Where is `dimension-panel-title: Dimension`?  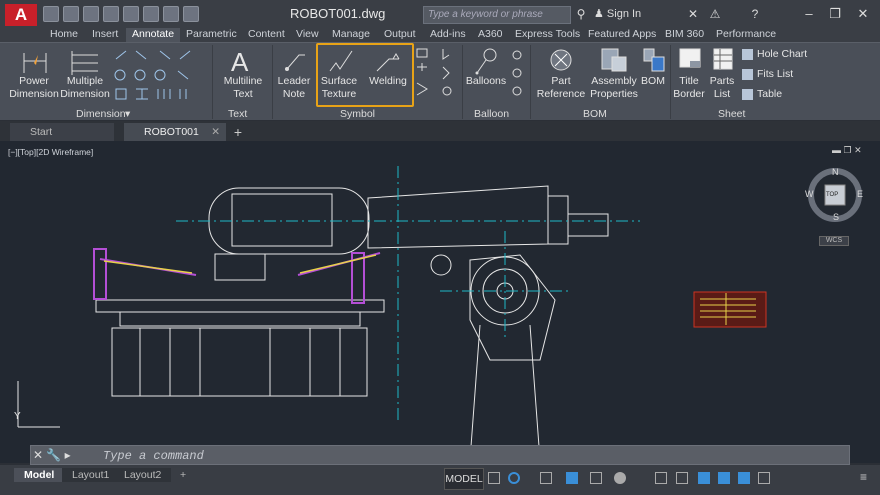 dimension-panel-title: Dimension is located at coordinates (101, 114).